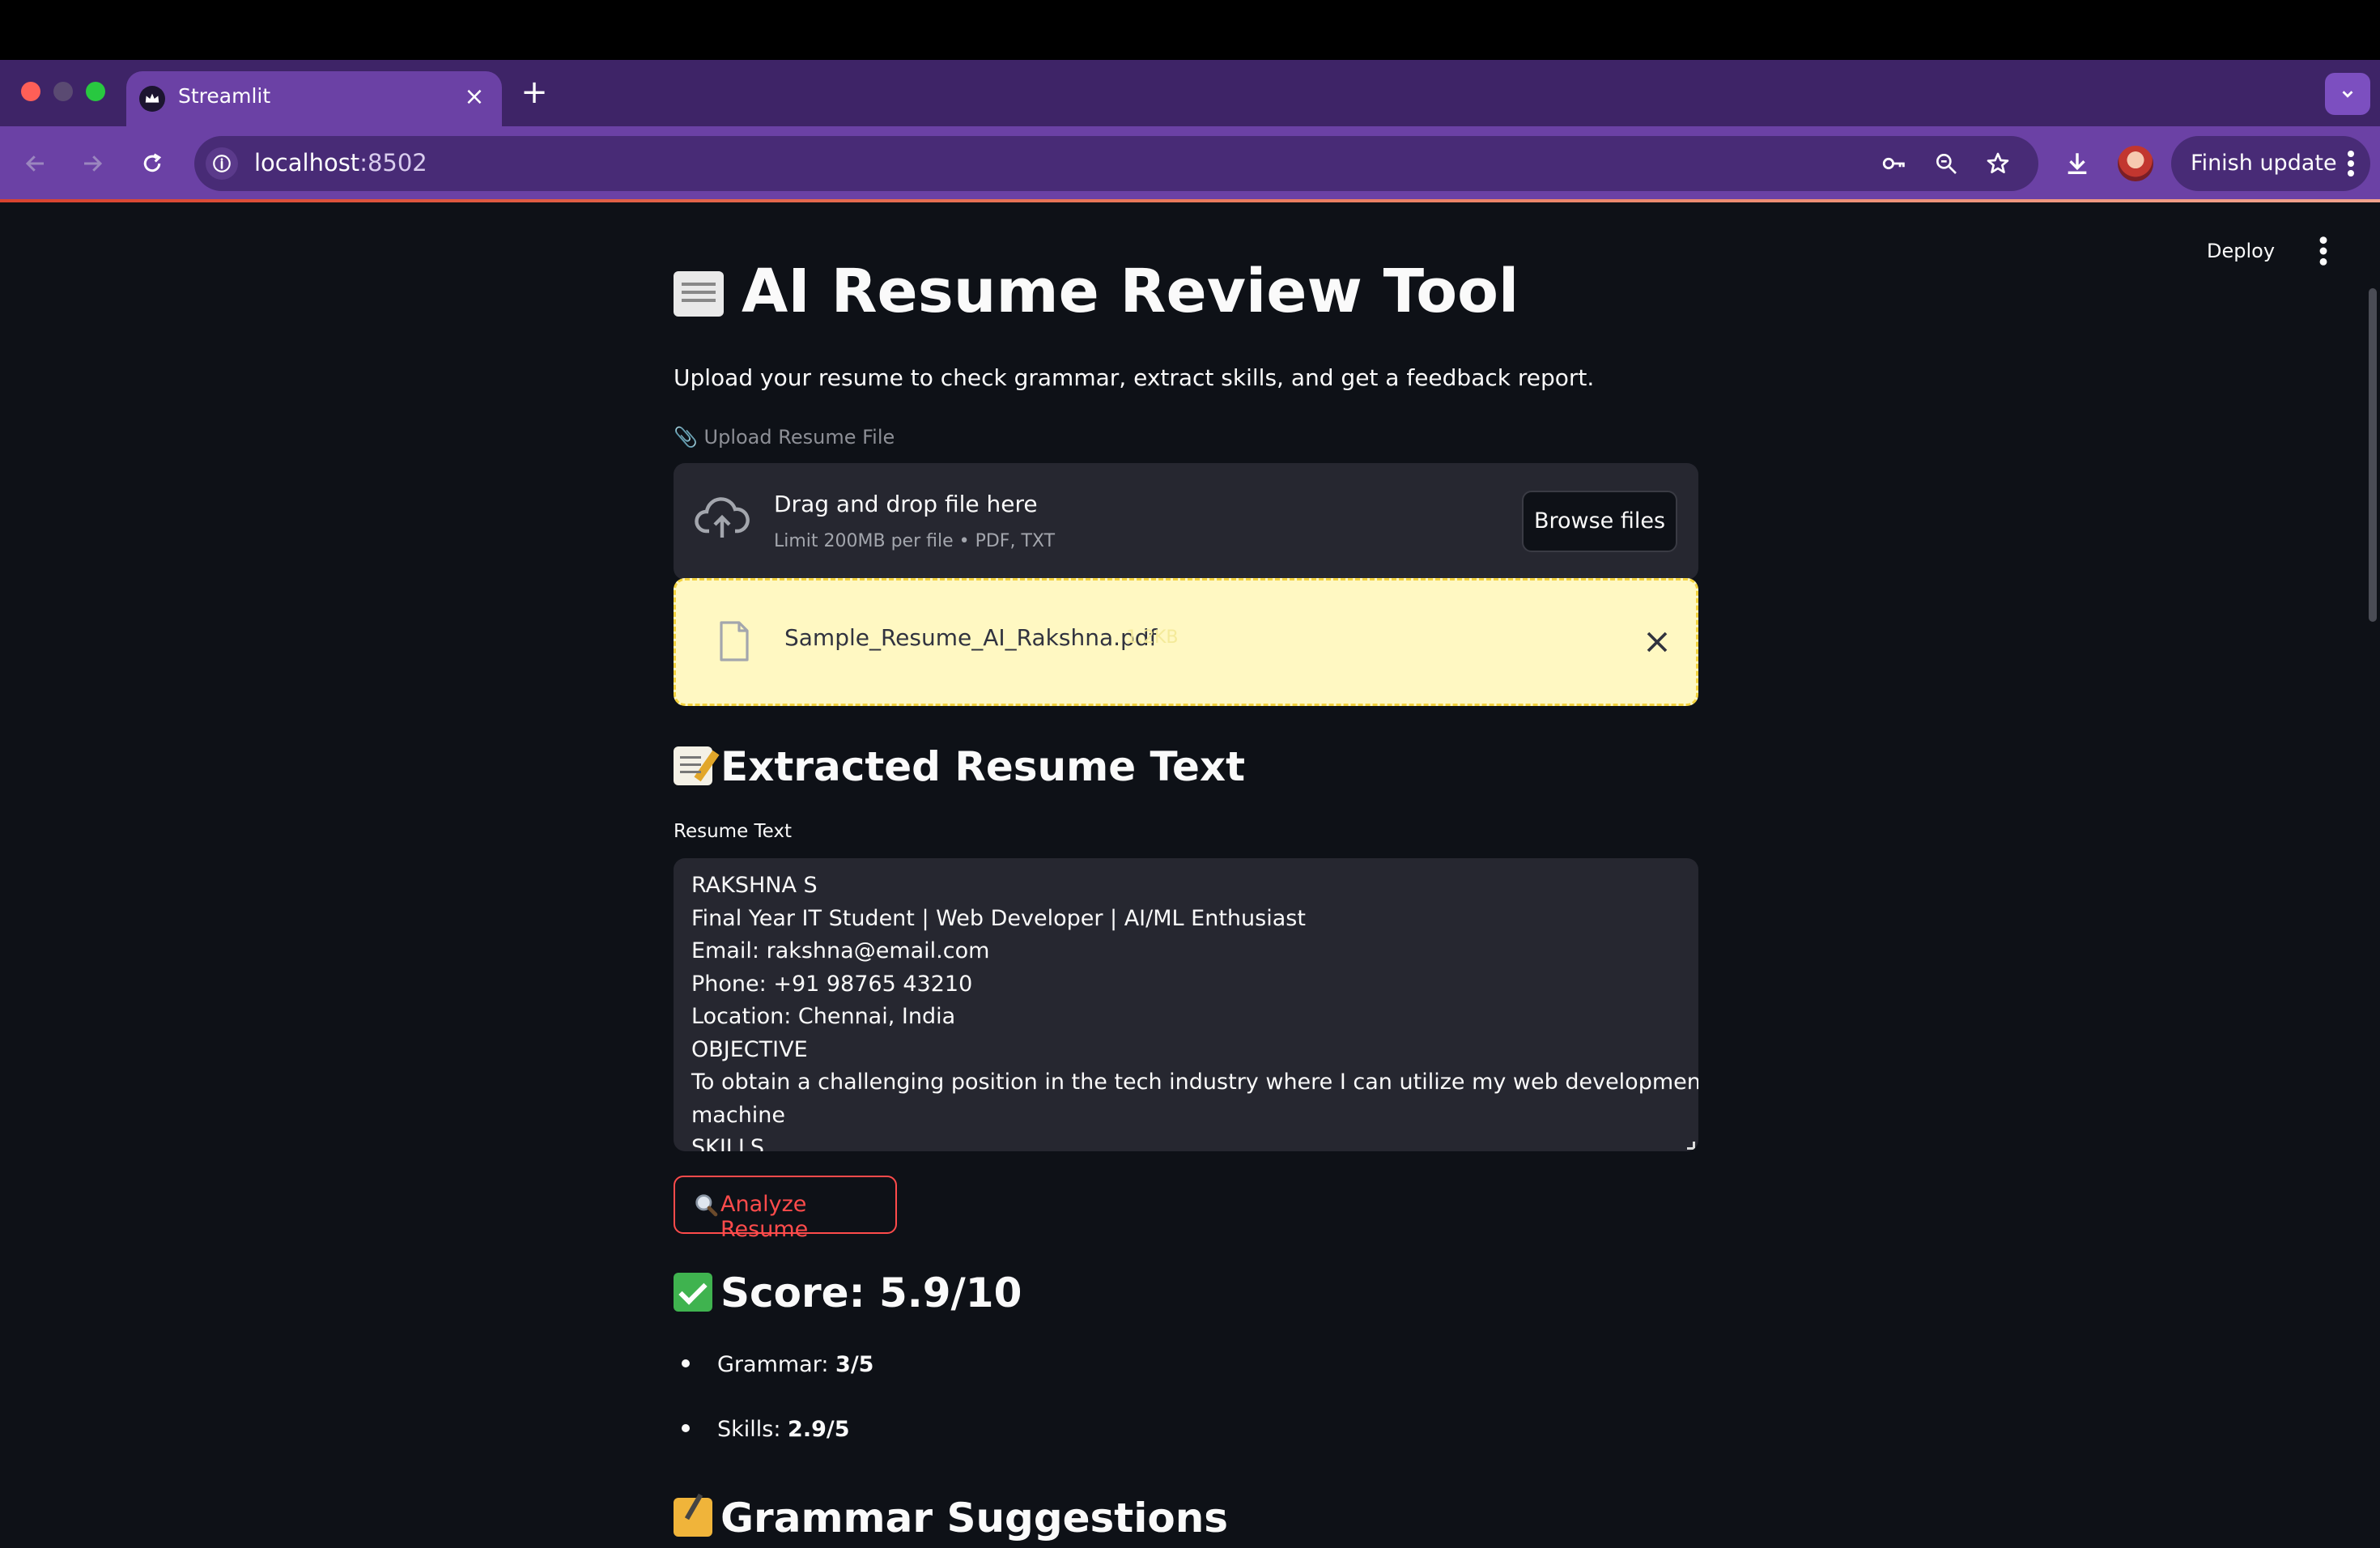 Image resolution: width=2380 pixels, height=1548 pixels. I want to click on file-icon, so click(734, 641).